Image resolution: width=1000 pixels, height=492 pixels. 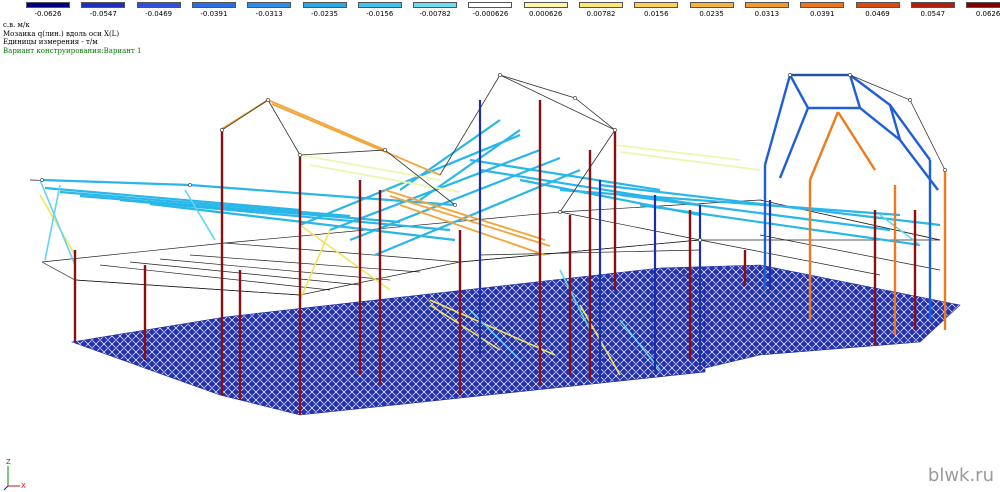 What do you see at coordinates (8, 462) in the screenshot?
I see `axis-z-label: Z` at bounding box center [8, 462].